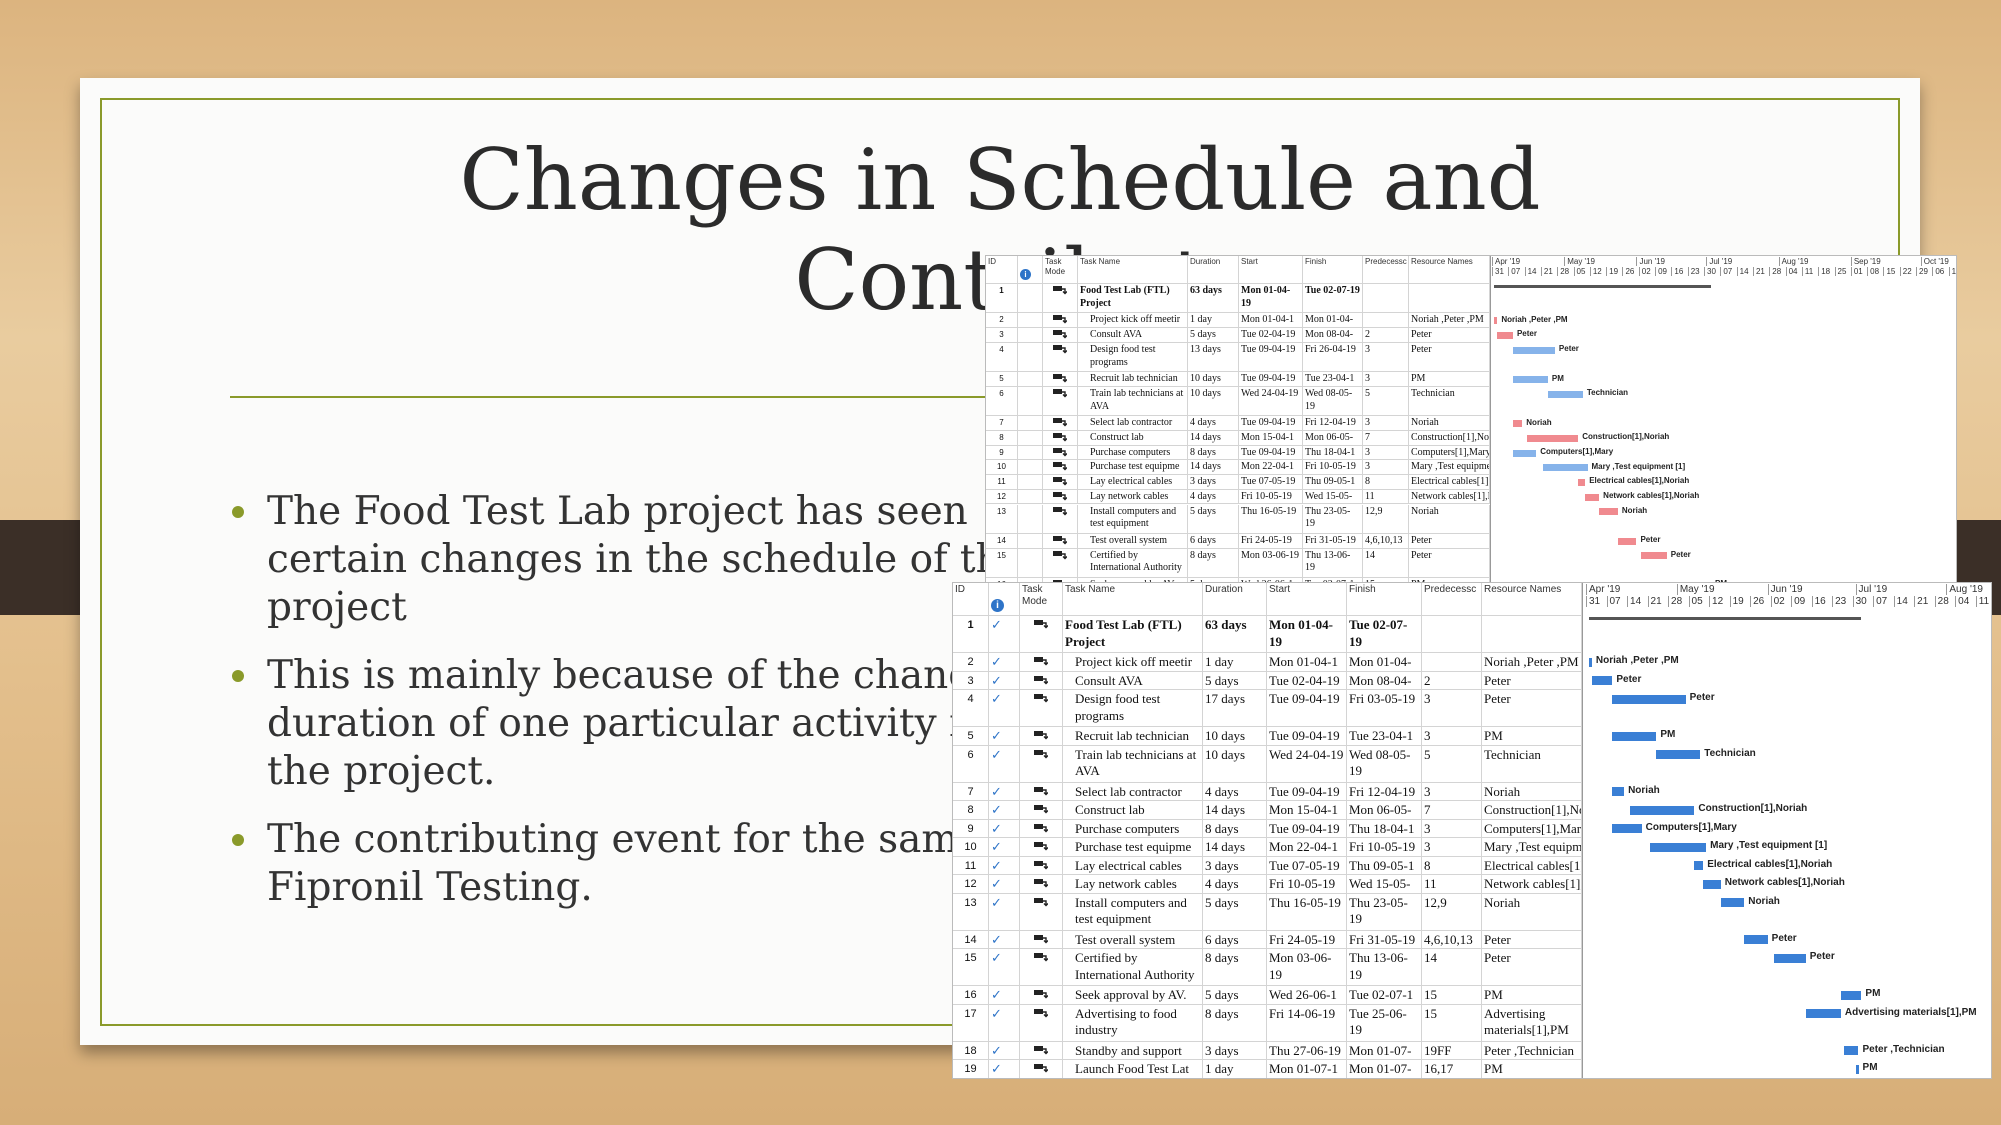 This screenshot has height=1125, width=2001. Describe the element at coordinates (1235, 828) in the screenshot. I see `cell-duration: 8 days` at that location.